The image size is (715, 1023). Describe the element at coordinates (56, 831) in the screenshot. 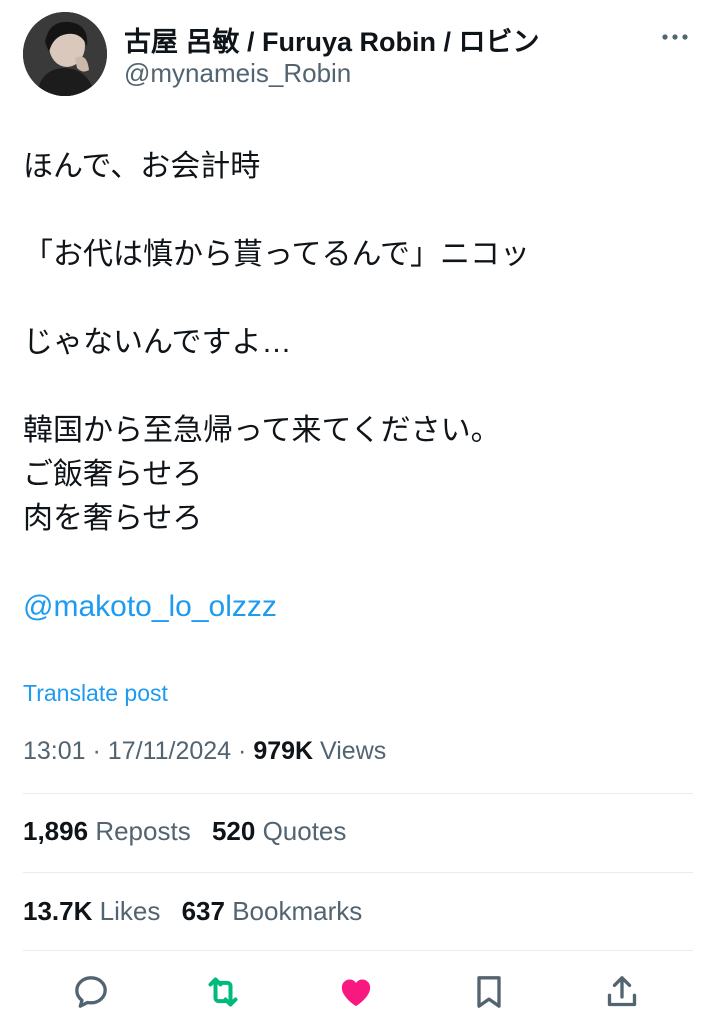

I see `reposts-count: 1,896` at that location.